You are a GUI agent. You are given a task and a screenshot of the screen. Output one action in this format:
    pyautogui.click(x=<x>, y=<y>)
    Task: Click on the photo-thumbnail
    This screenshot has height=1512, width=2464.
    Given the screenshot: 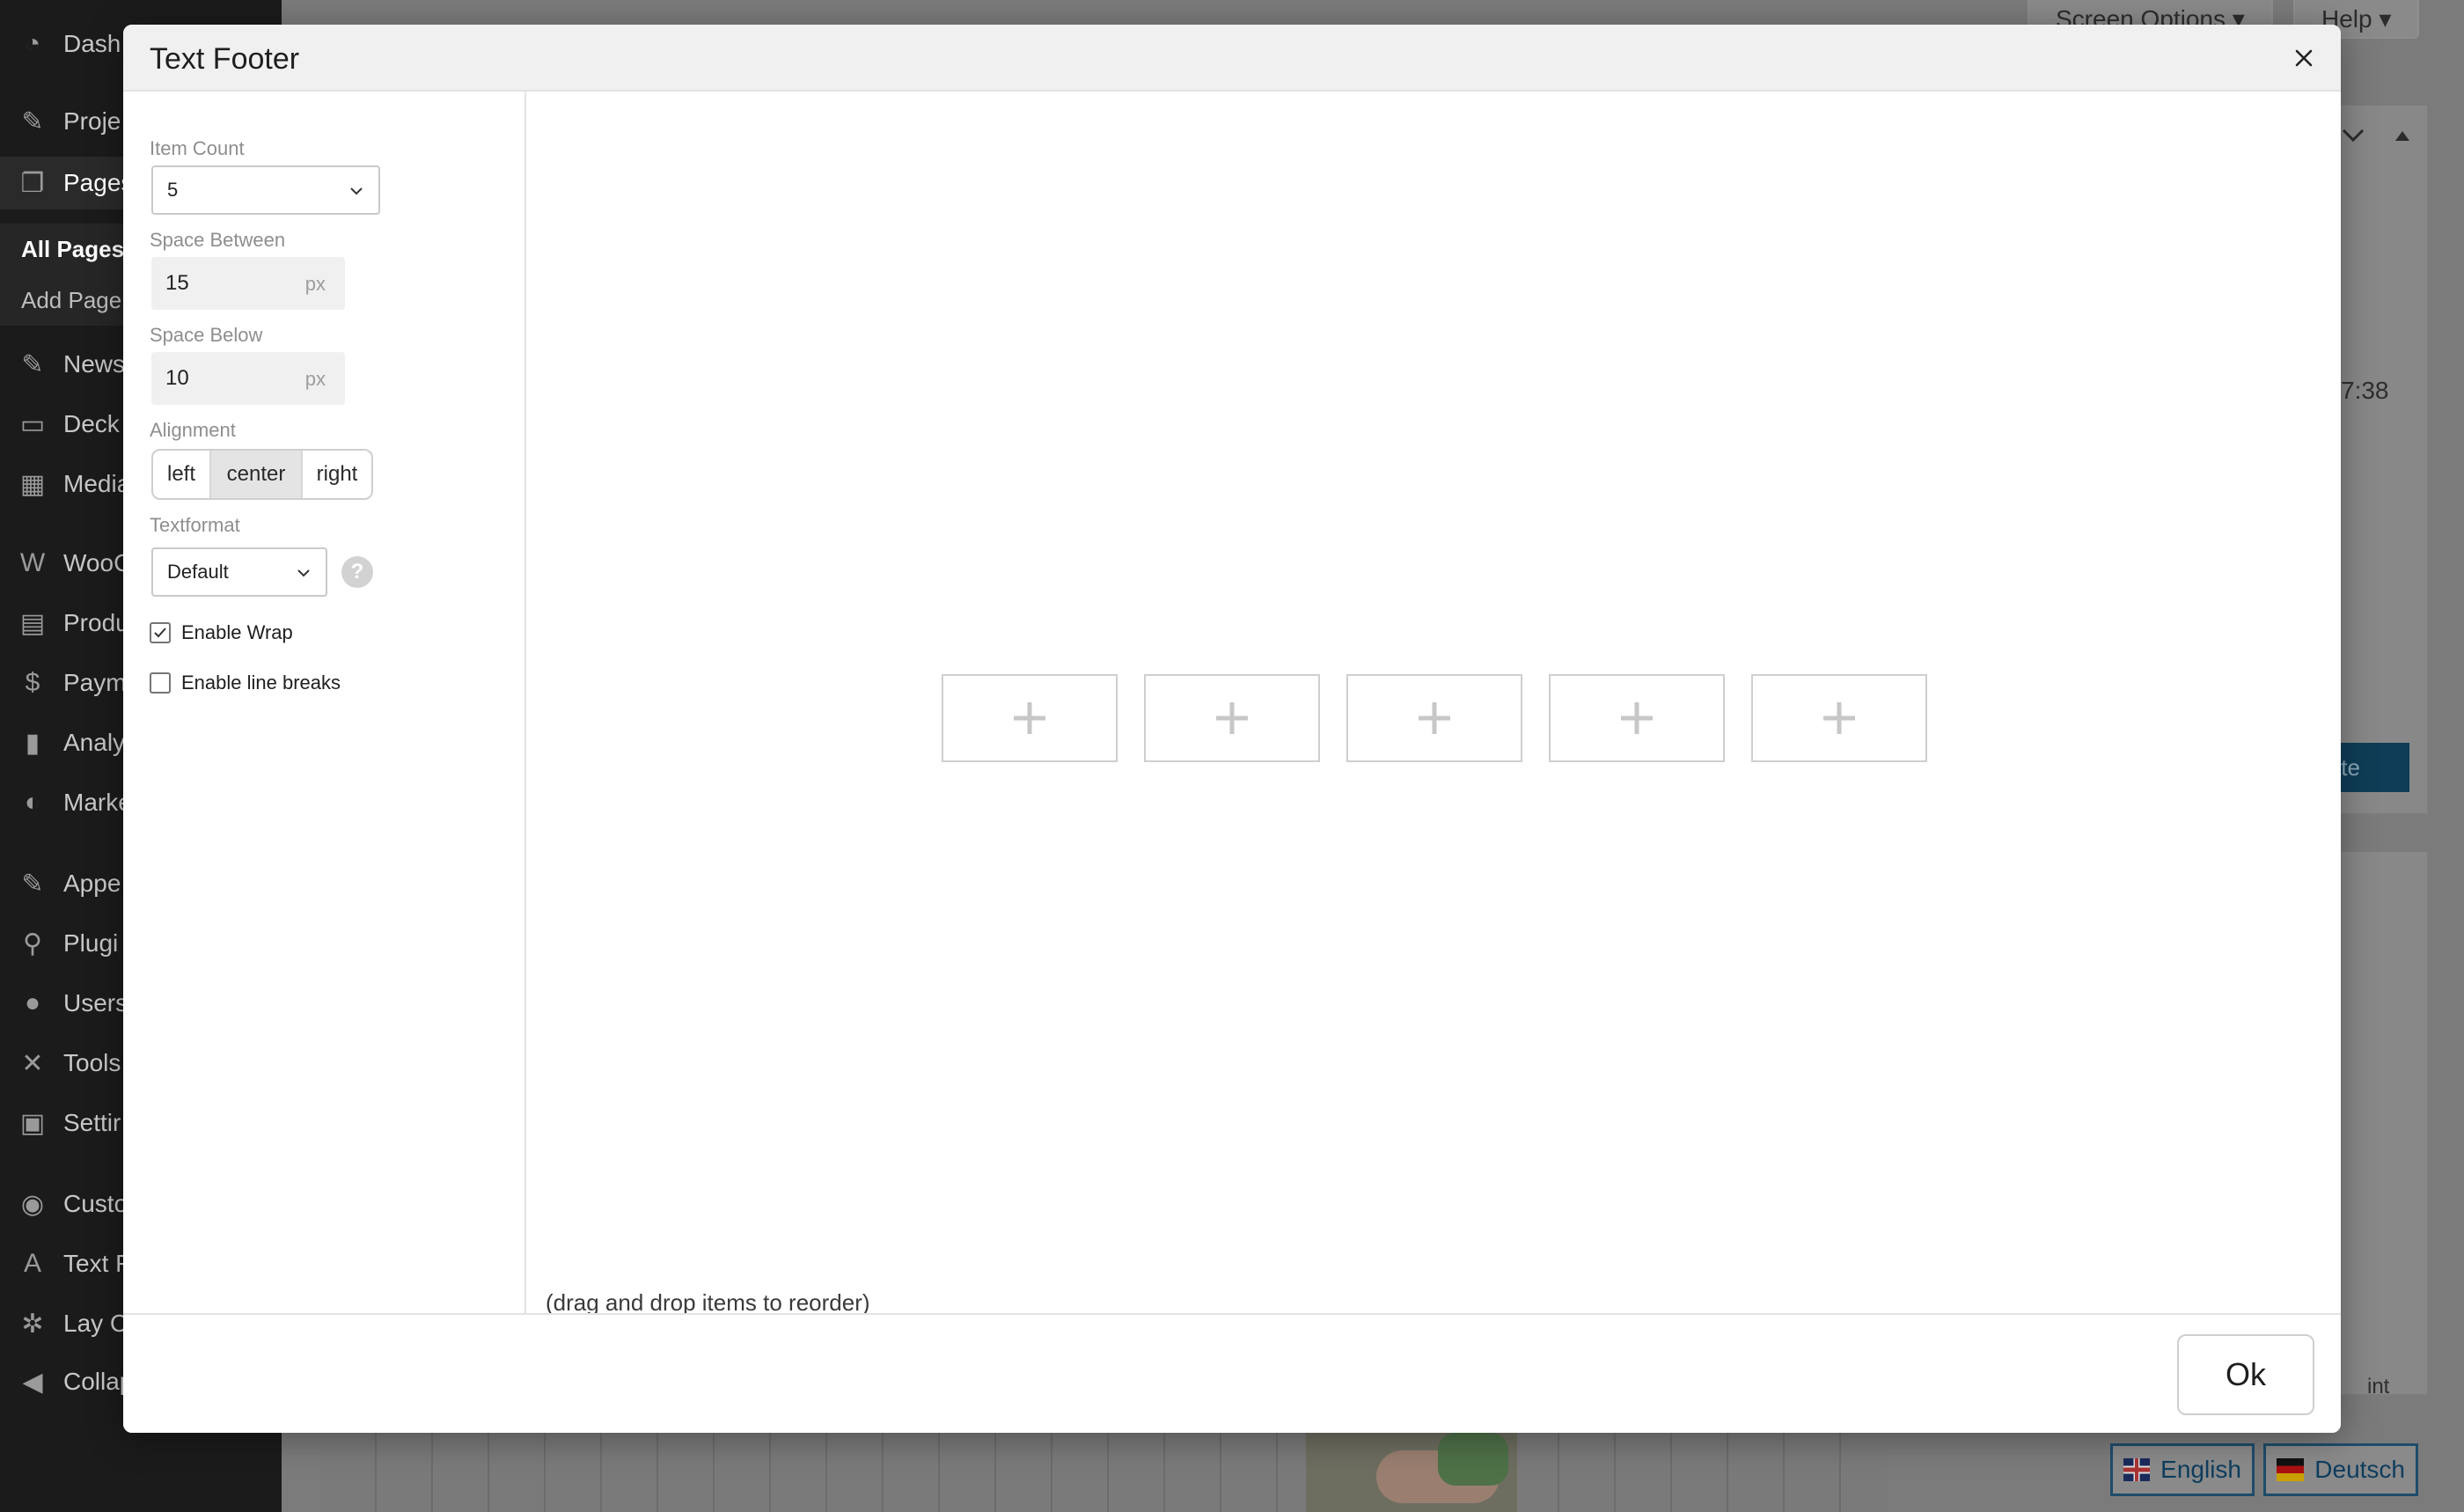 What is the action you would take?
    pyautogui.click(x=1412, y=1468)
    